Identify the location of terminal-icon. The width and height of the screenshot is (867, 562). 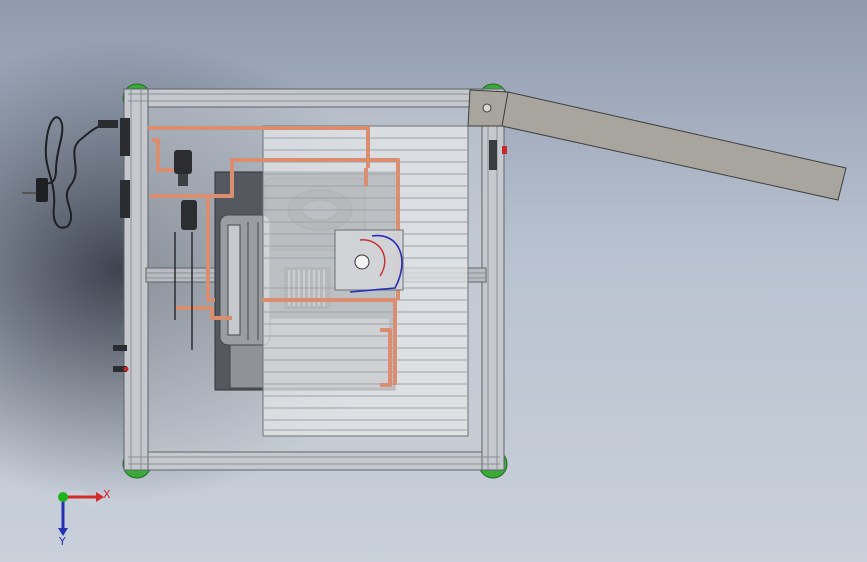
(362, 262).